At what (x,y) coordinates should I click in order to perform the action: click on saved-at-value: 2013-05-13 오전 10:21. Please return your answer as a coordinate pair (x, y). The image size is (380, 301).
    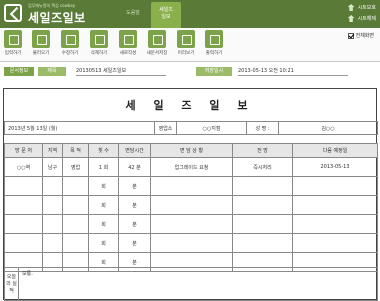
    Looking at the image, I should click on (293, 71).